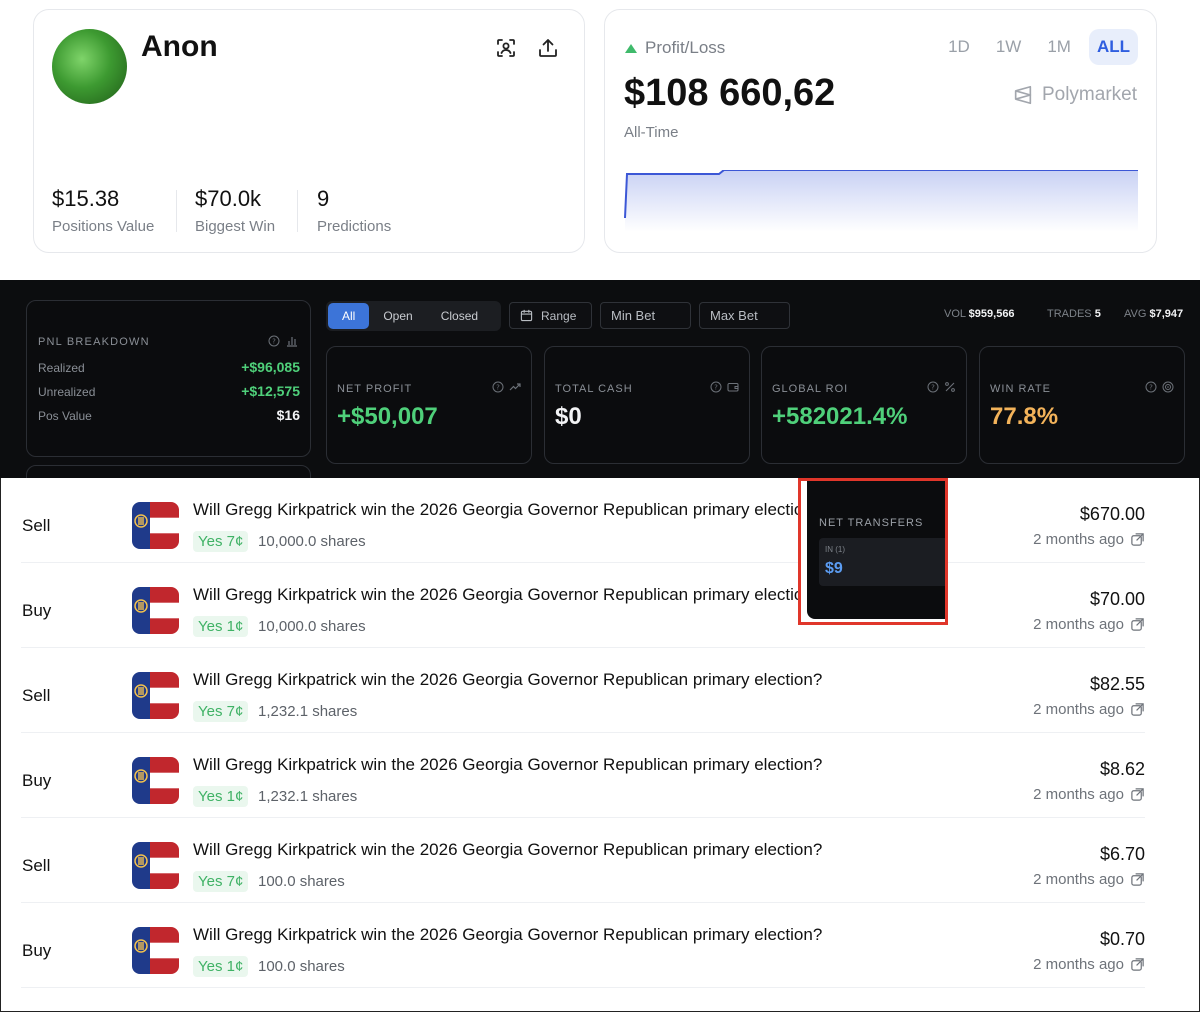 Image resolution: width=1200 pixels, height=1012 pixels. I want to click on row-label: Pos Value, so click(65, 416).